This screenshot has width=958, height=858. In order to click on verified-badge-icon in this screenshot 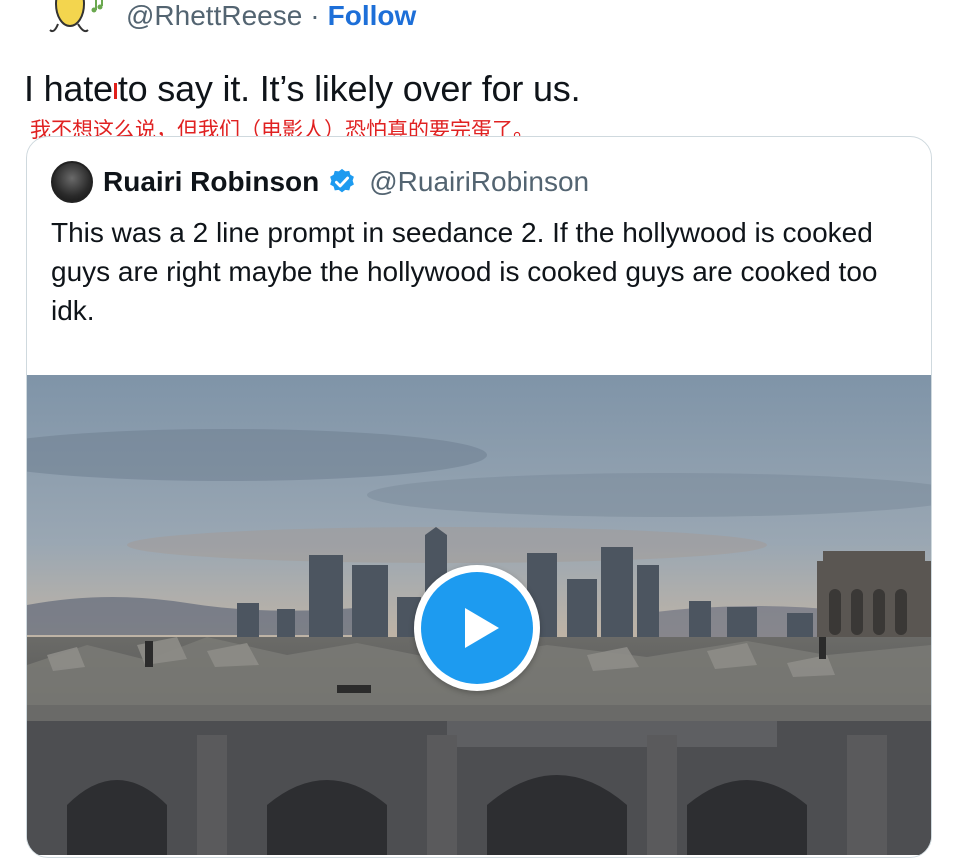, I will do `click(342, 180)`.